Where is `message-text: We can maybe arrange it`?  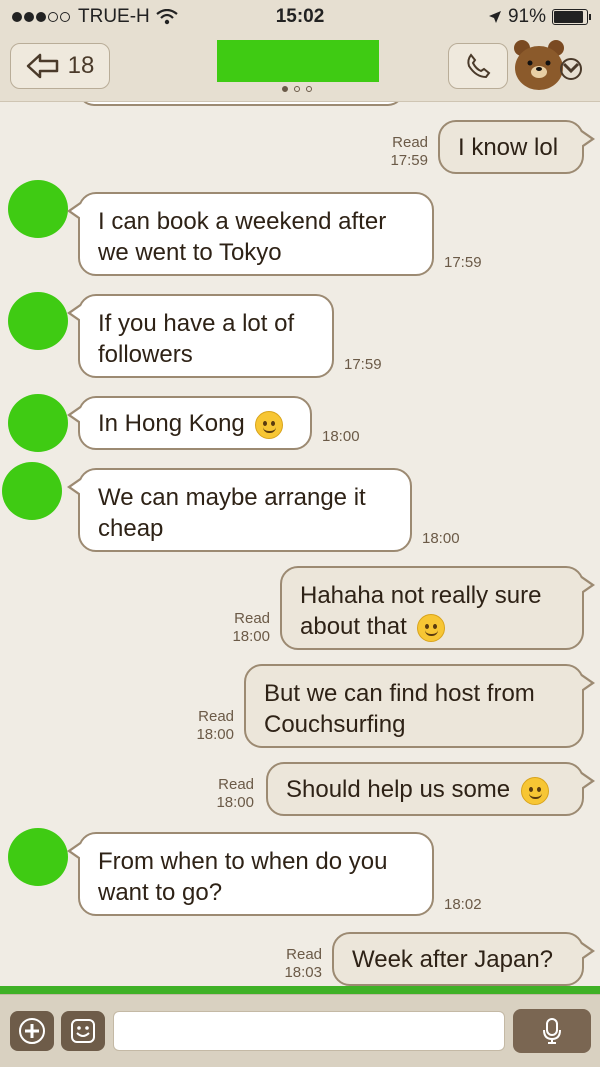 message-text: We can maybe arrange it is located at coordinates (232, 497).